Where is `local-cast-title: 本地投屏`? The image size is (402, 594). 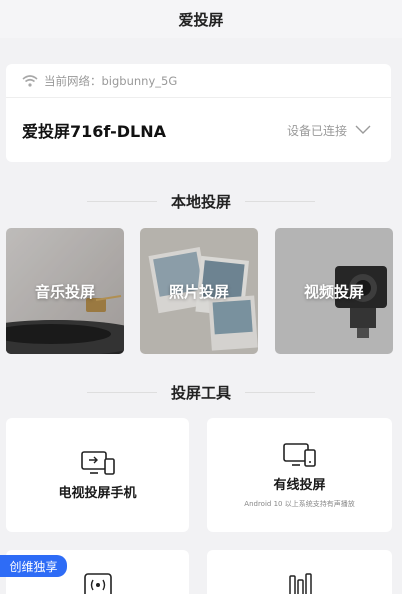
local-cast-title: 本地投屏 is located at coordinates (200, 202).